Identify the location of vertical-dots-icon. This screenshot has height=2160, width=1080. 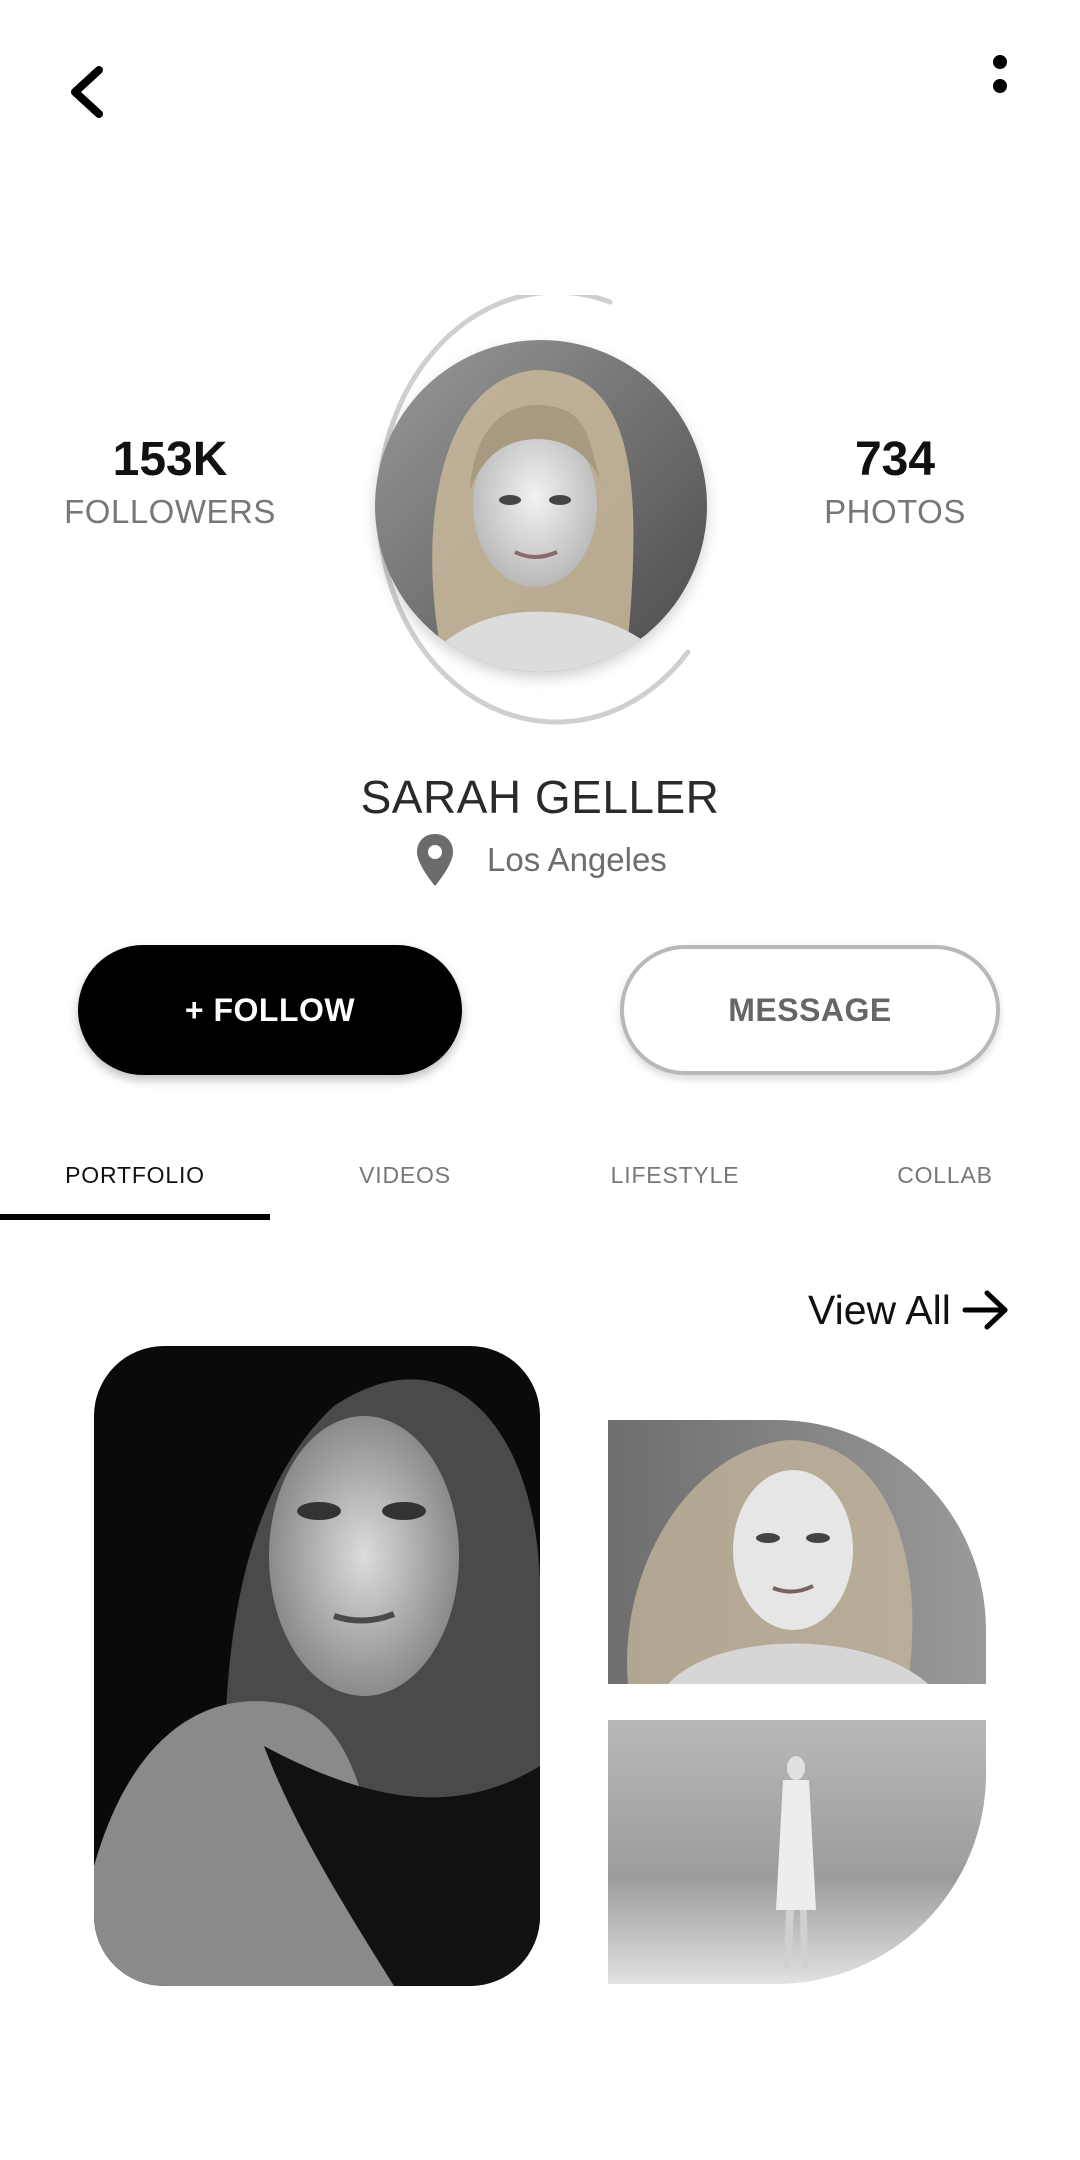
(1000, 74).